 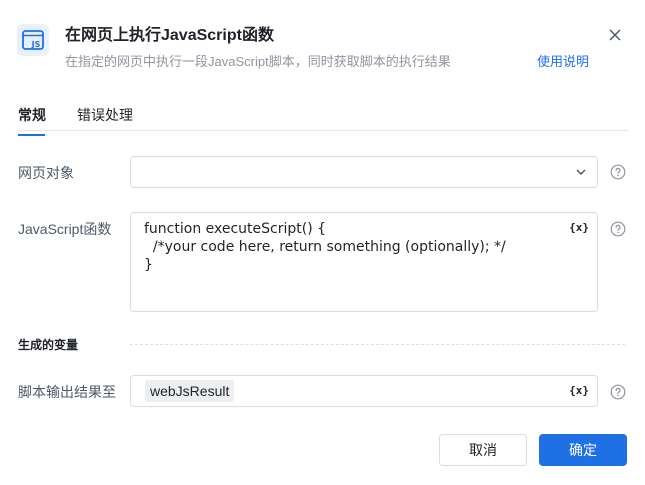 What do you see at coordinates (105, 115) in the screenshot?
I see `tab-error-handling: 错误处理` at bounding box center [105, 115].